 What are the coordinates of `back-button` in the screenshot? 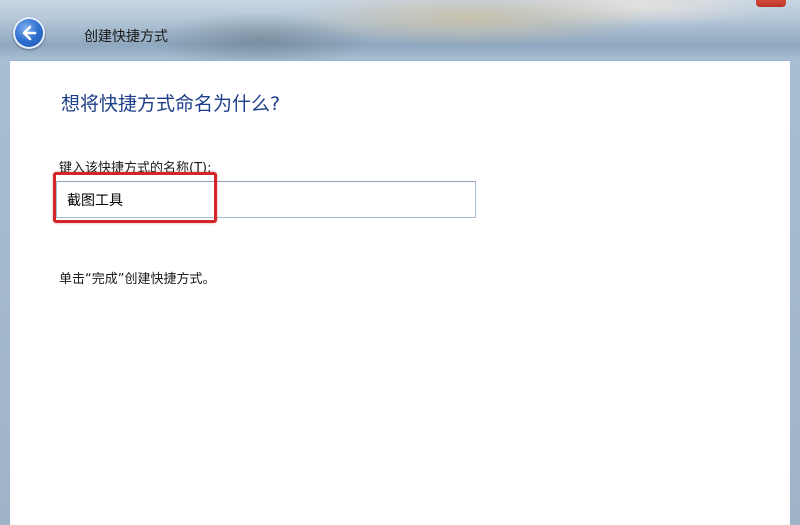 It's located at (29, 33).